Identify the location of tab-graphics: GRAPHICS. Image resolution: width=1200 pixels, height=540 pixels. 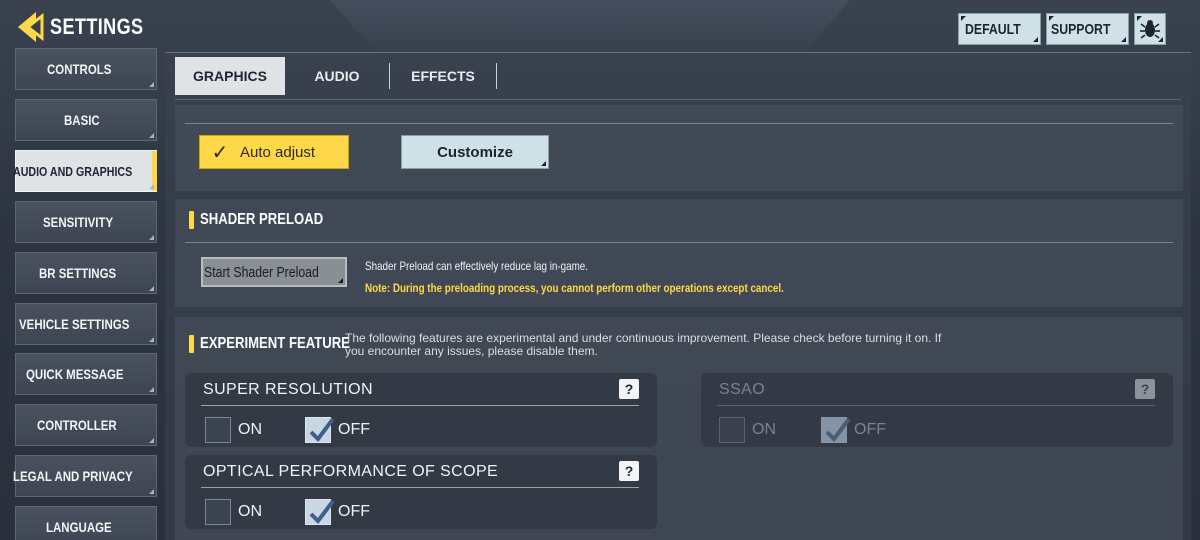
(230, 76).